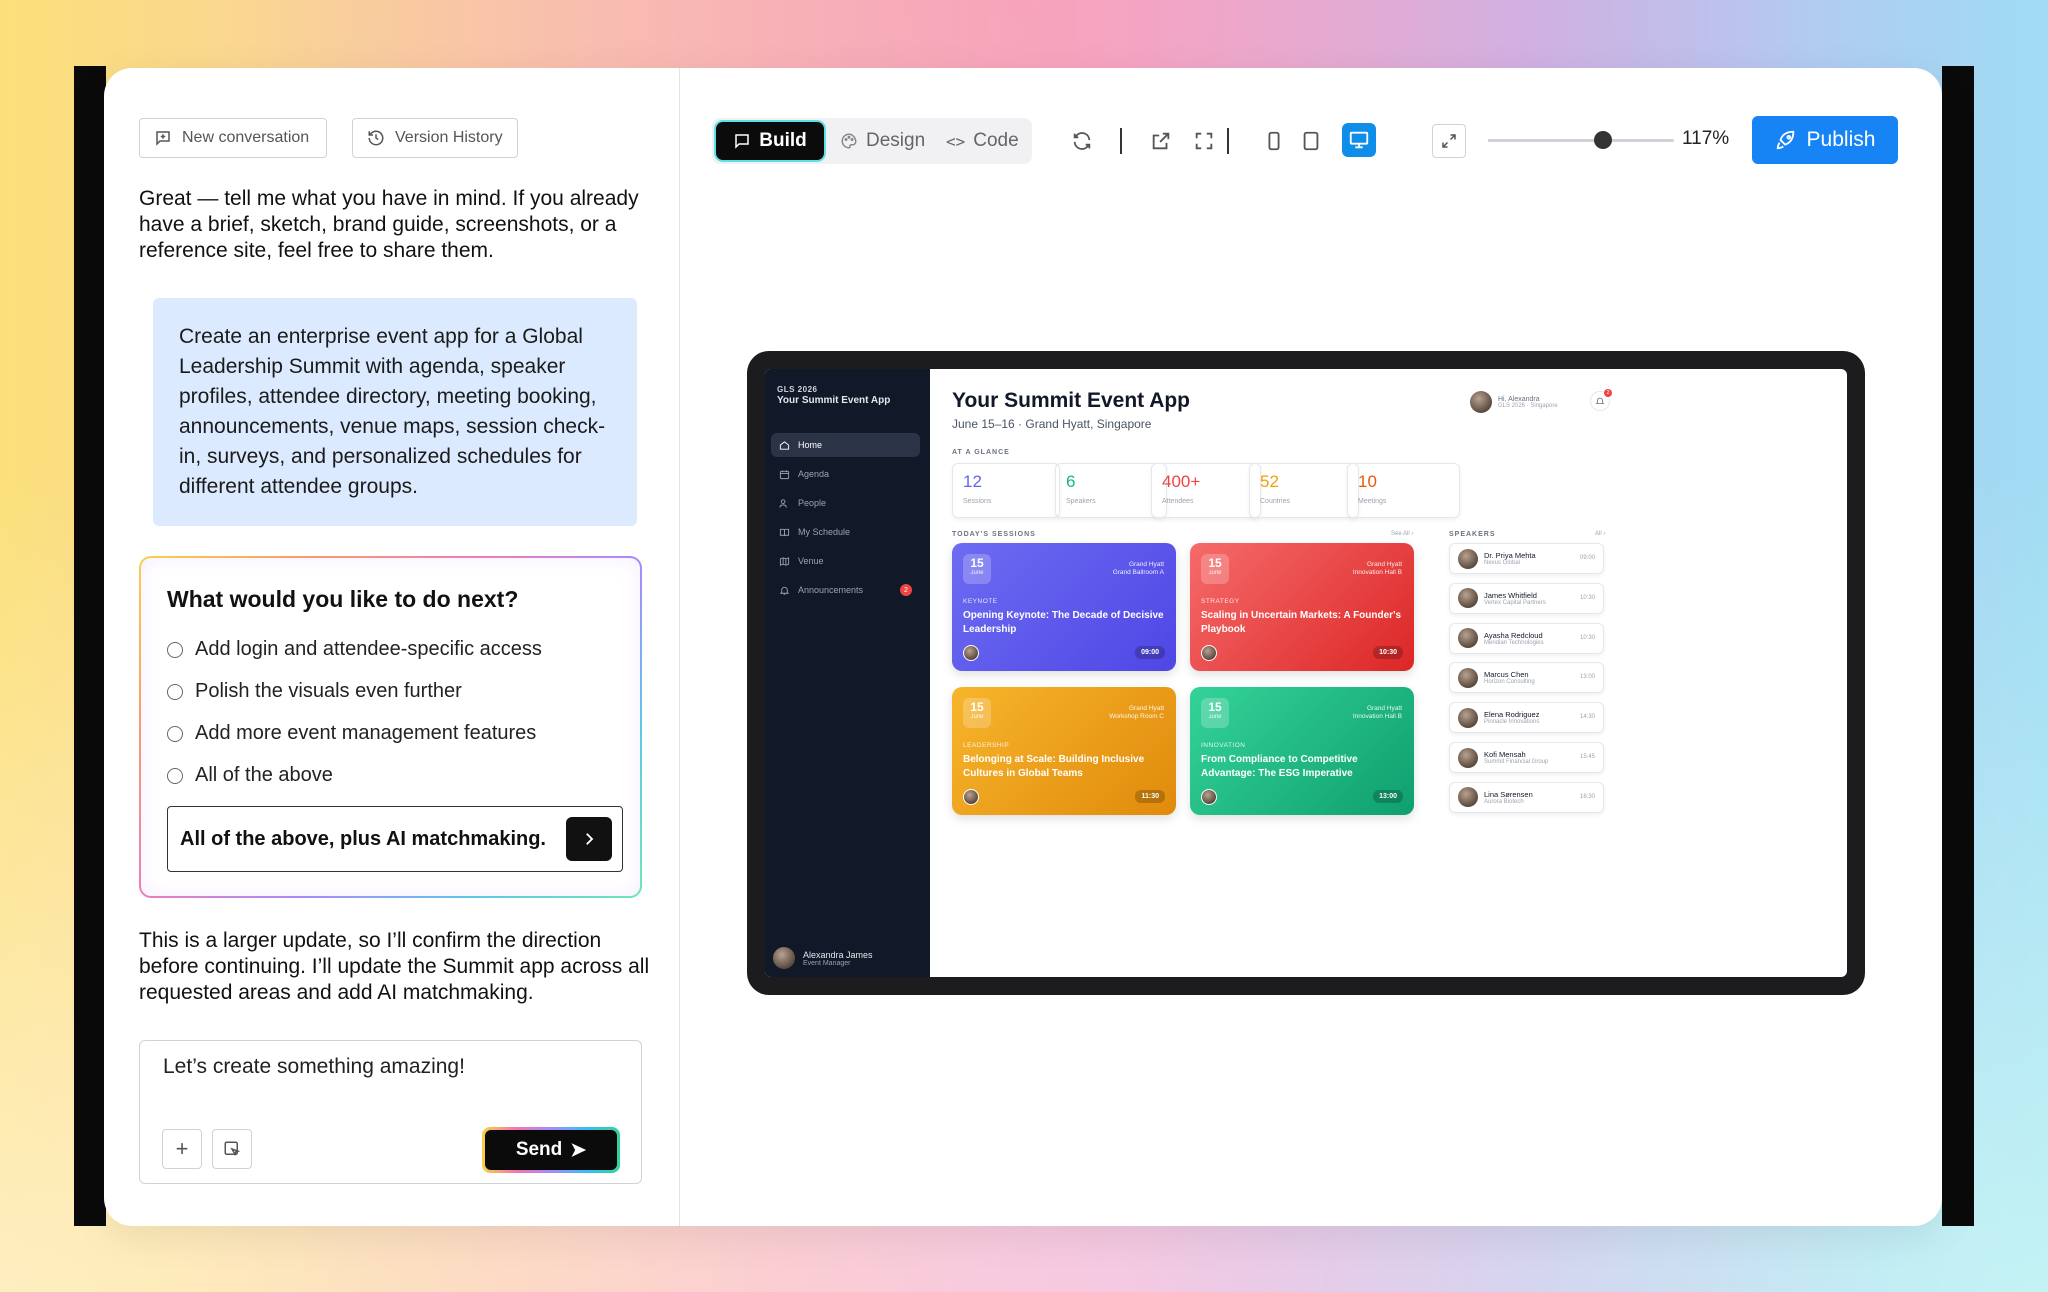 Image resolution: width=2048 pixels, height=1292 pixels. I want to click on session-date: 15 June, so click(1215, 713).